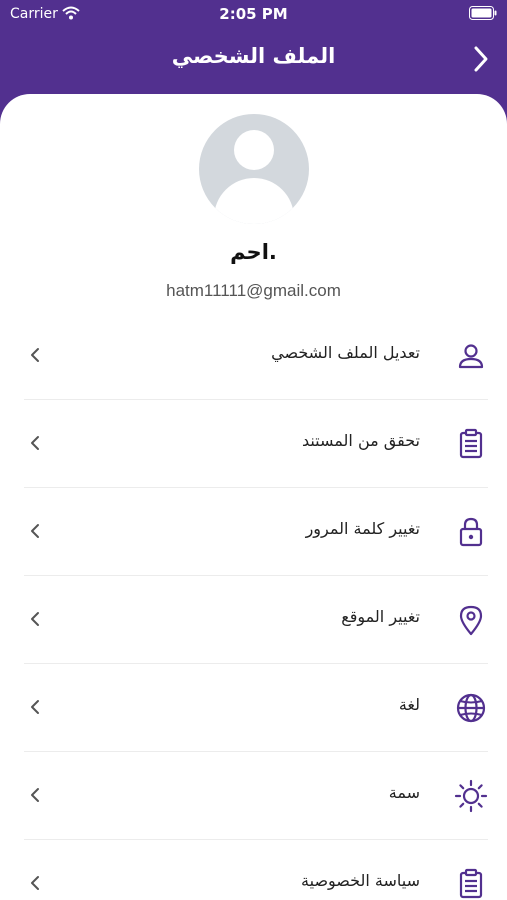 Image resolution: width=507 pixels, height=900 pixels. I want to click on chevron-right-icon, so click(481, 59).